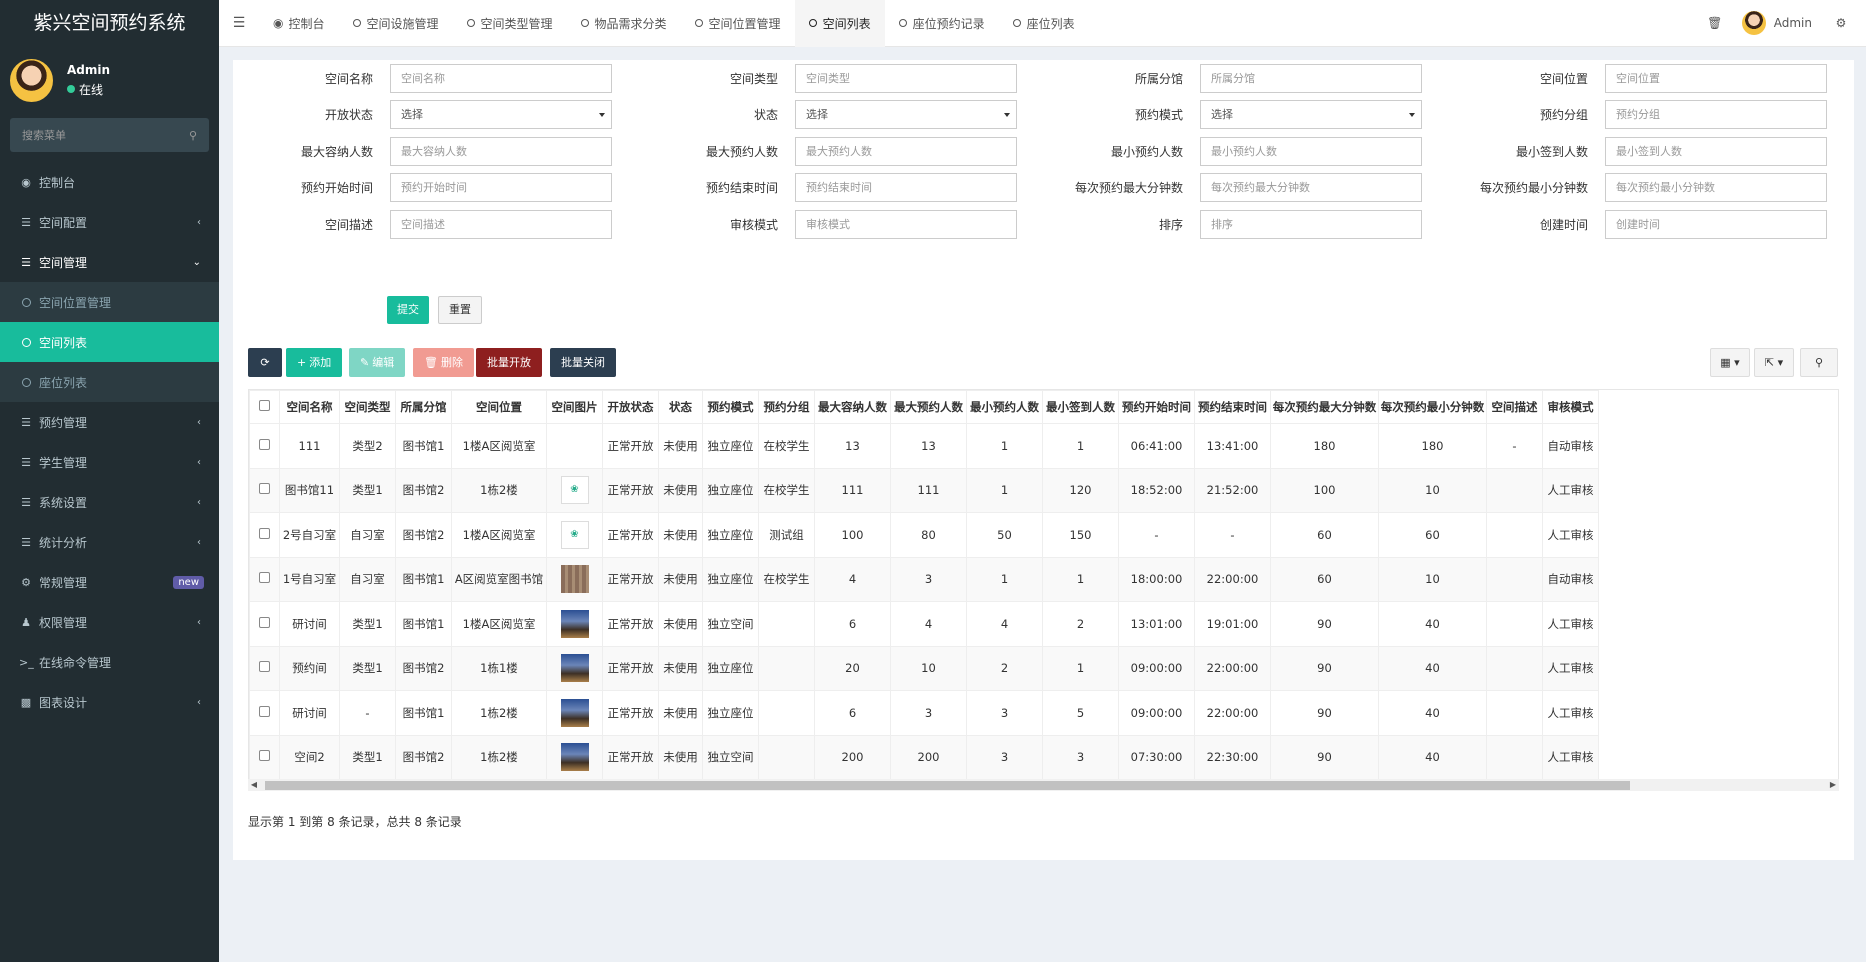 This screenshot has width=1866, height=962. I want to click on filter-input: 空间位置, so click(1716, 78).